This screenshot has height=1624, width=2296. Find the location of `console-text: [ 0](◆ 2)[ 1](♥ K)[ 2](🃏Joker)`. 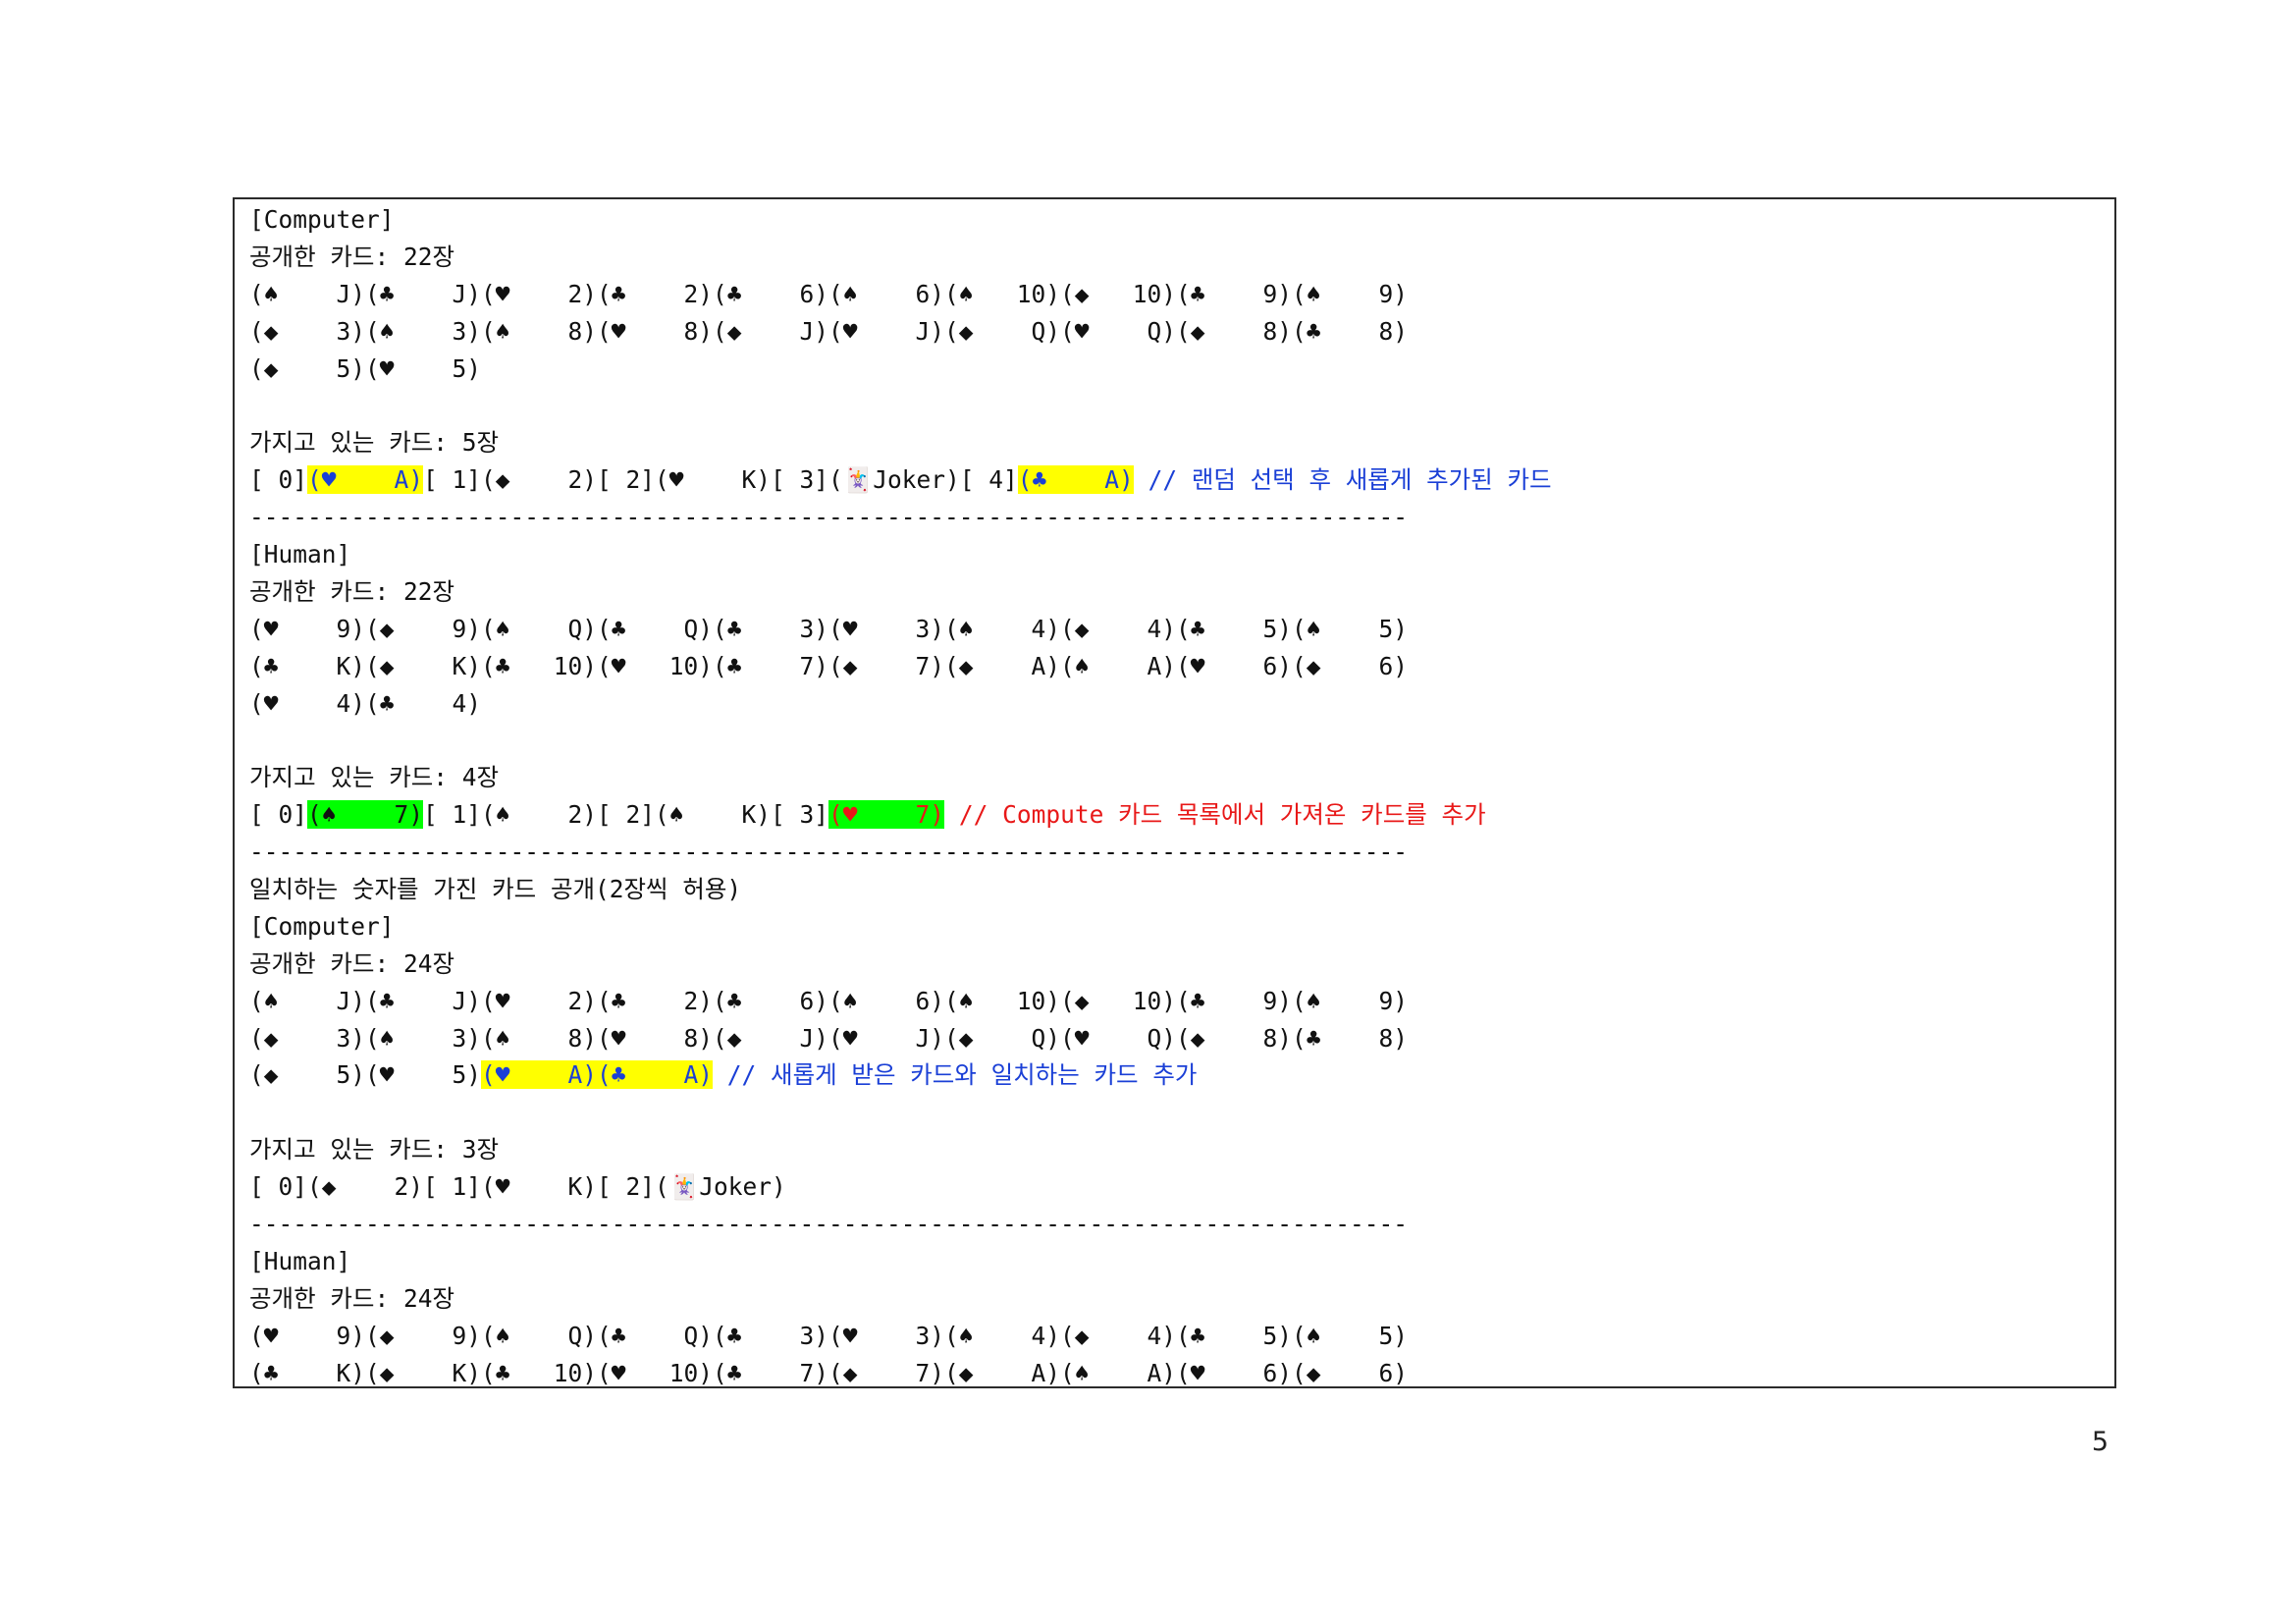

console-text: [ 0](◆ 2)[ 1](♥ K)[ 2](🃏Joker) is located at coordinates (517, 1187).